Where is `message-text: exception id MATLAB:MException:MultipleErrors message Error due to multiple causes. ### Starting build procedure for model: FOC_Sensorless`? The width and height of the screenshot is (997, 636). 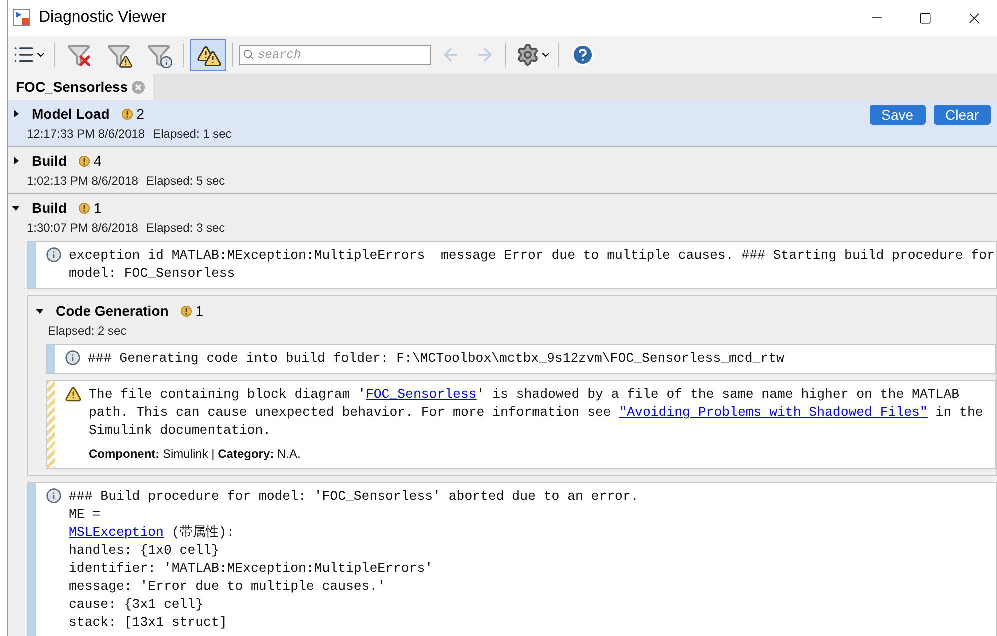
message-text: exception id MATLAB:MException:MultipleErrors message Error due to multiple causes. ### Starting build procedure for model: FOC_Sensorless is located at coordinates (532, 265).